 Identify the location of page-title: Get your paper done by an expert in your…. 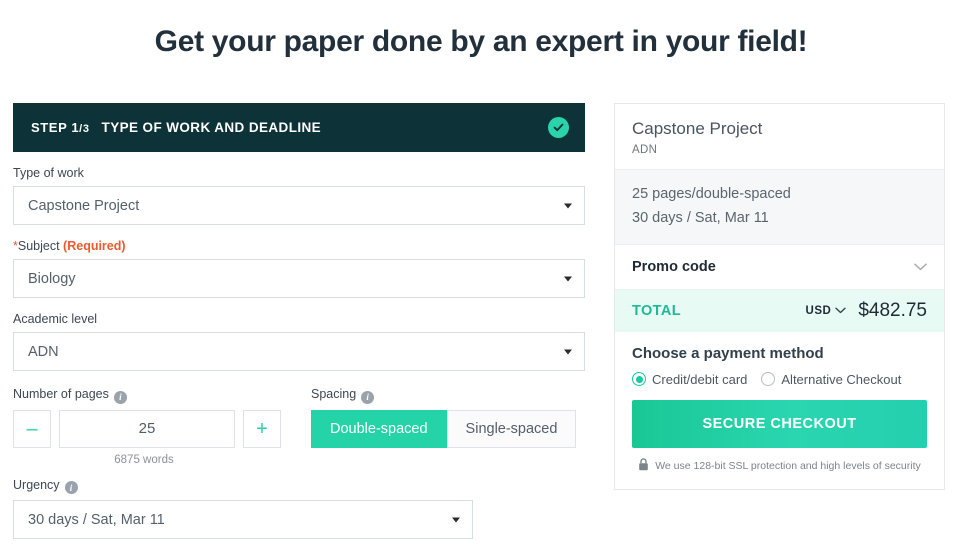
(481, 41).